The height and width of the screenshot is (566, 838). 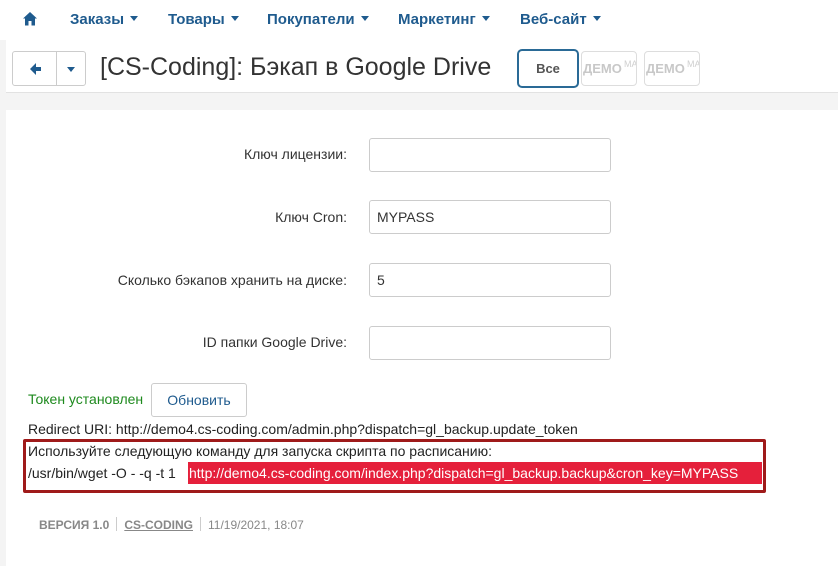 I want to click on cron-key-label: Ключ Cron:, so click(x=311, y=217).